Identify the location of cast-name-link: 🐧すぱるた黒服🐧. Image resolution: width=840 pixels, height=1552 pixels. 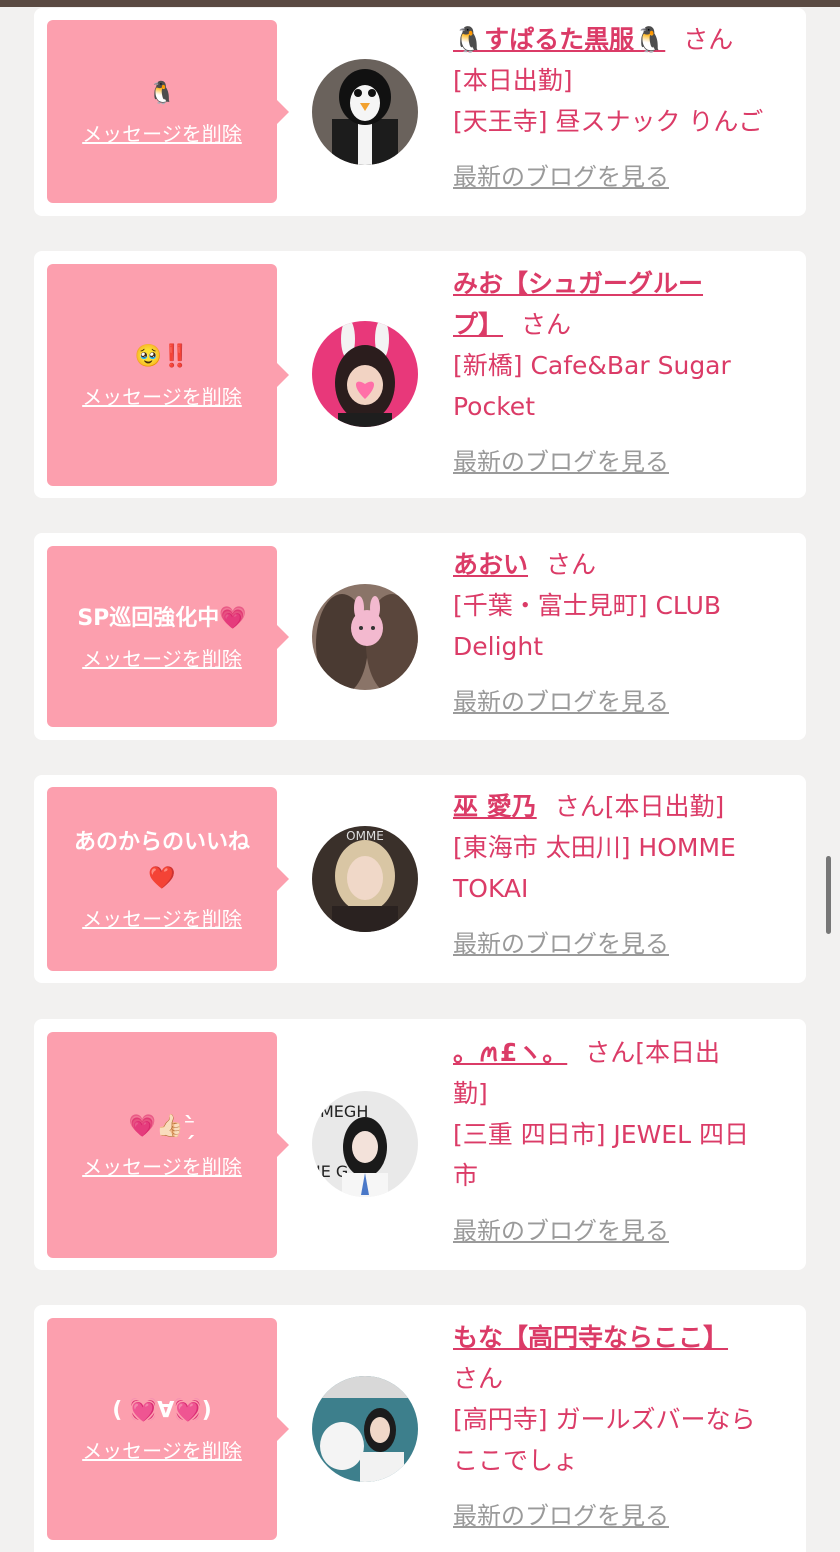
(559, 39).